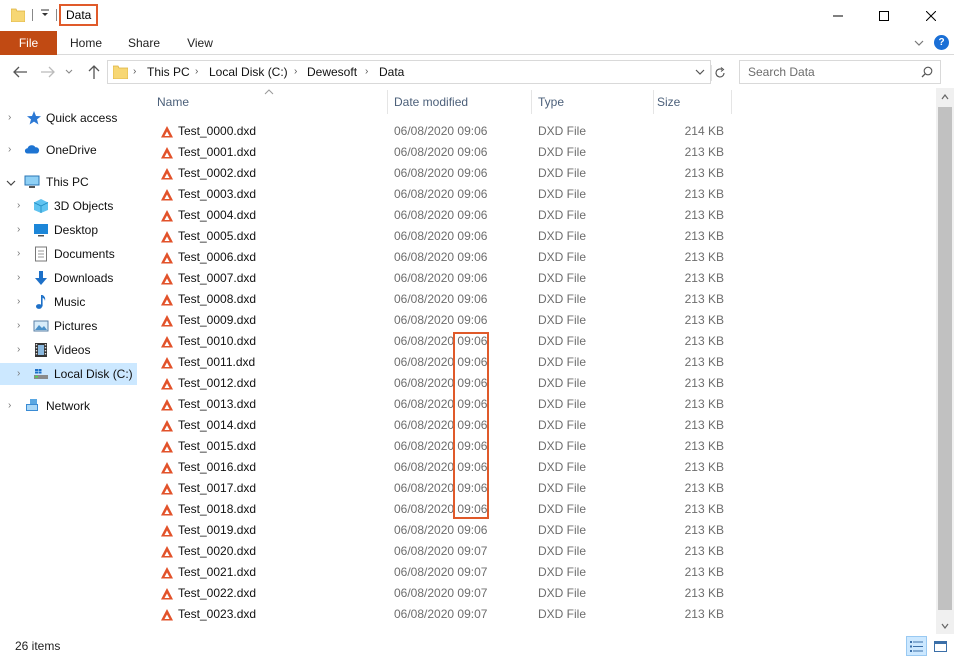  Describe the element at coordinates (68, 230) in the screenshot. I see `sidebar-item-desktop: › Desktop` at that location.